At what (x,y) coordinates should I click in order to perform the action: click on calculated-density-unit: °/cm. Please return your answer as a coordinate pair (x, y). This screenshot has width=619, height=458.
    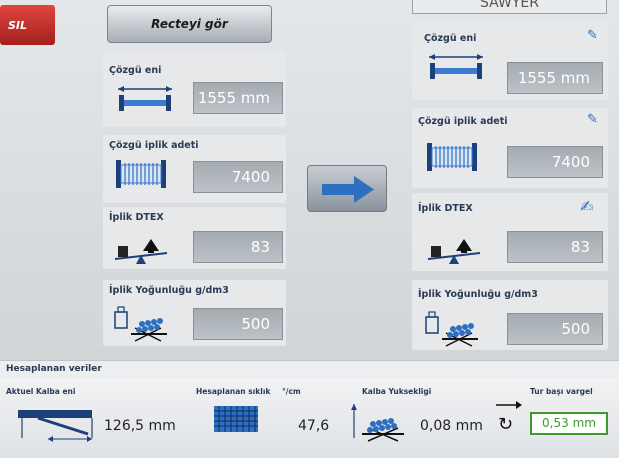
    Looking at the image, I should click on (291, 391).